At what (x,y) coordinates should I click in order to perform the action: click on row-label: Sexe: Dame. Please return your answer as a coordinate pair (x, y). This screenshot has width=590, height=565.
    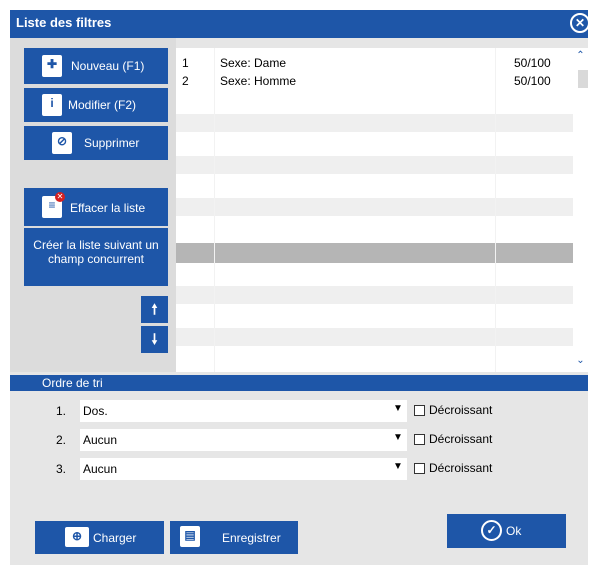
    Looking at the image, I should click on (253, 63).